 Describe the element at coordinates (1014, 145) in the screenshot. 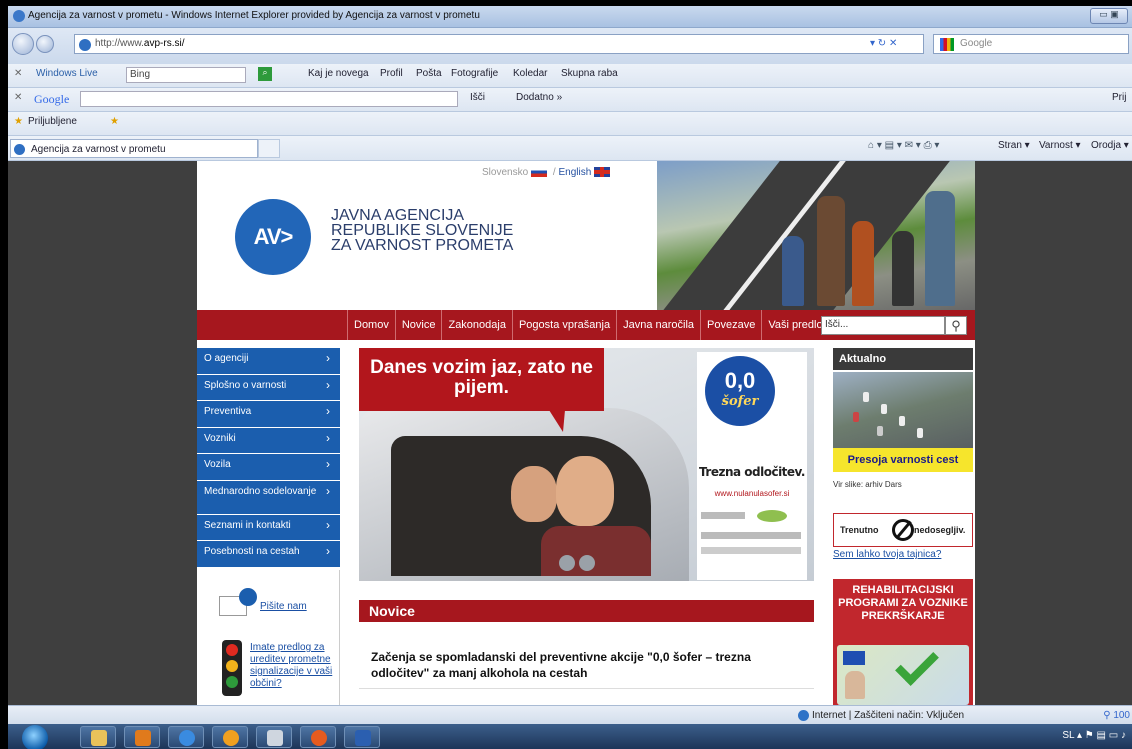

I see `cmd-page: Stran ▾` at that location.